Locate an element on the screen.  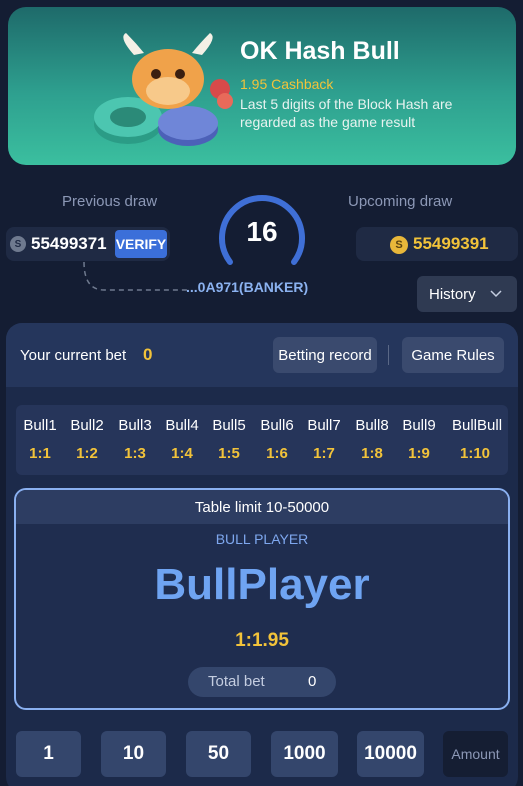
previous-draw-label: Previous draw is located at coordinates (110, 201).